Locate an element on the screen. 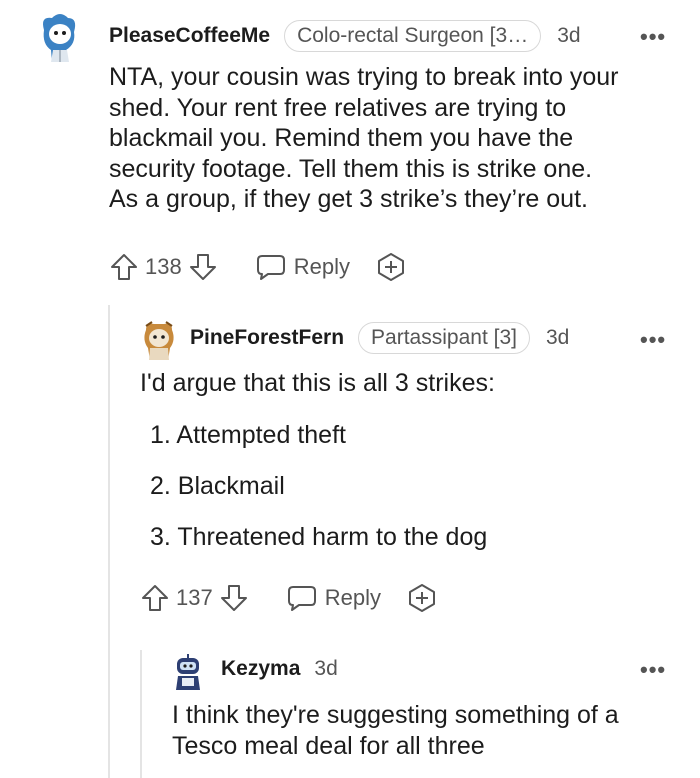 The image size is (700, 778). vote-count: 137 is located at coordinates (194, 597).